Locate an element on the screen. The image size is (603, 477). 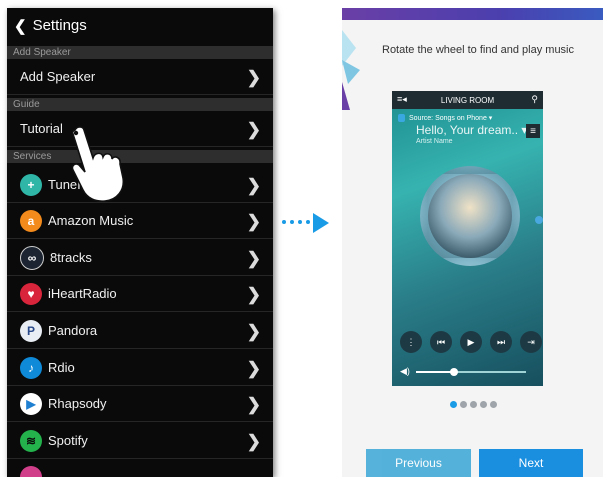
app-logo-icon is located at coordinates (351, 70).